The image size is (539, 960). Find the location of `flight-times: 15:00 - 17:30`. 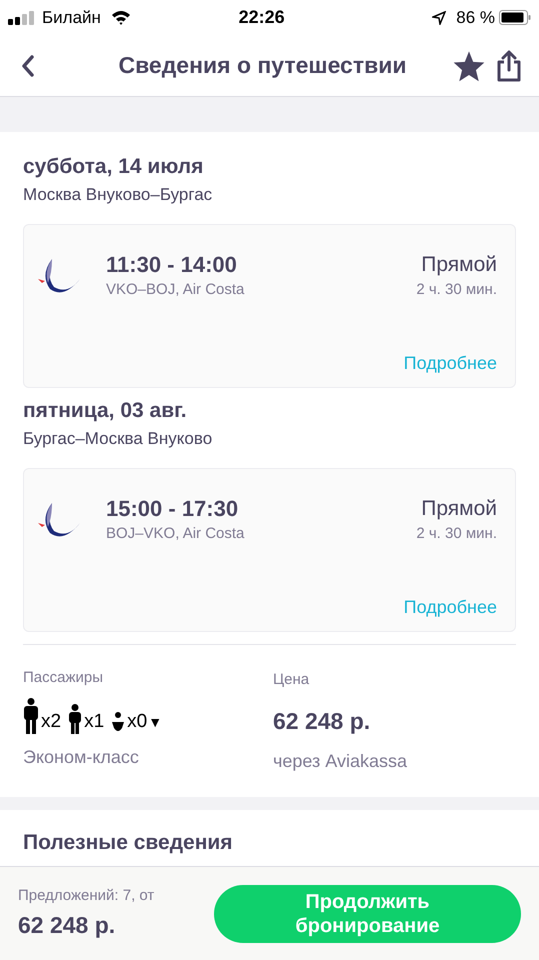

flight-times: 15:00 - 17:30 is located at coordinates (173, 509).